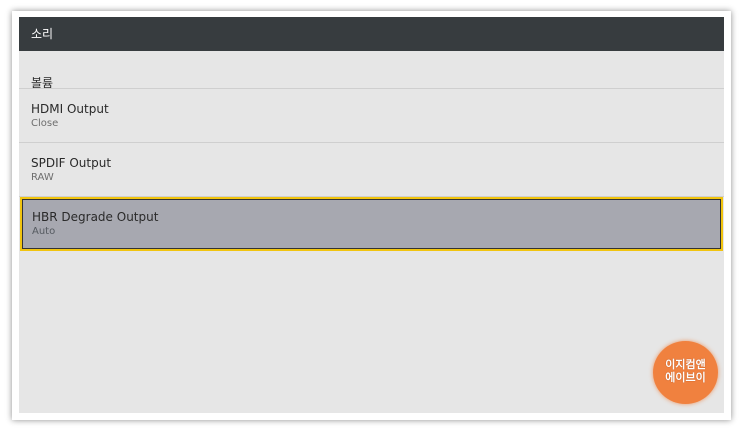 The width and height of the screenshot is (743, 430). I want to click on page-title: 소리, so click(371, 34).